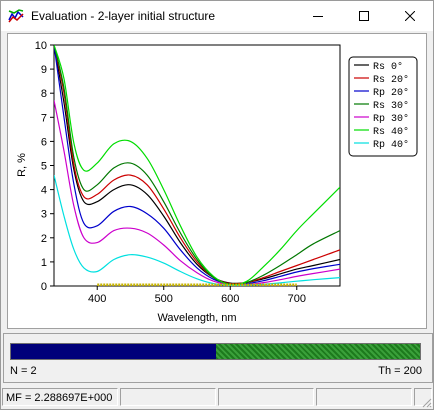 The height and width of the screenshot is (410, 434). I want to click on progress-bar-remainder, so click(317, 351).